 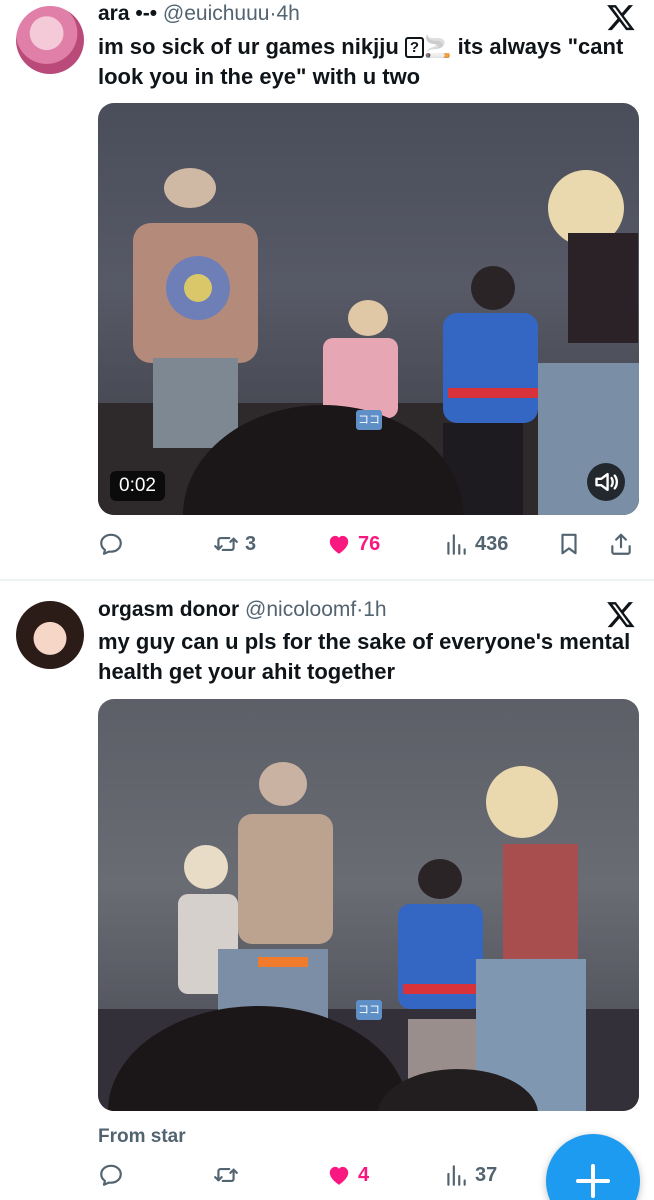 I want to click on video-timer: 0:02, so click(x=137, y=486).